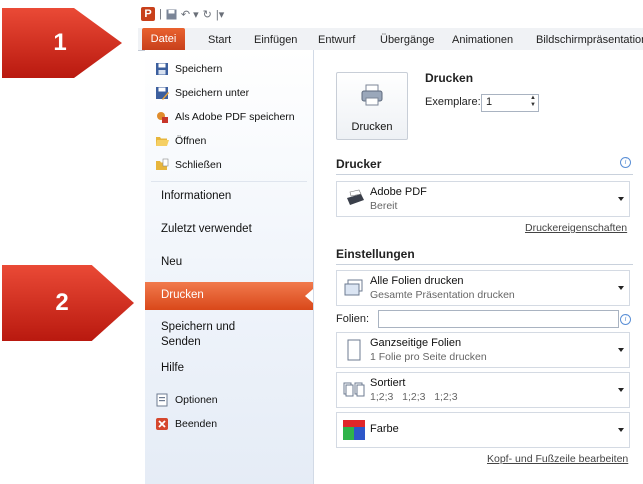  Describe the element at coordinates (162, 400) in the screenshot. I see `options-icon` at that location.